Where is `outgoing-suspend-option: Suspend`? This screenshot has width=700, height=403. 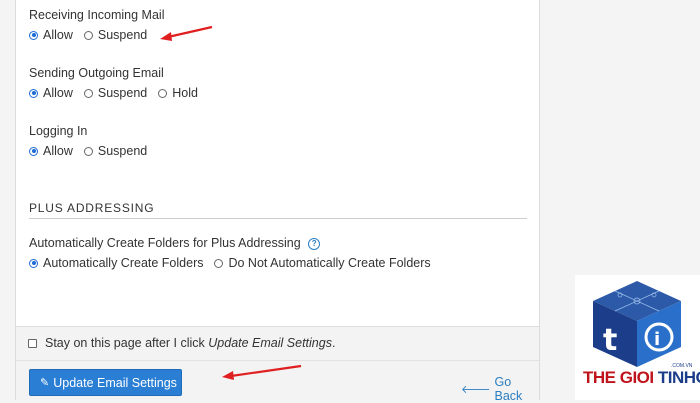 outgoing-suspend-option: Suspend is located at coordinates (115, 93).